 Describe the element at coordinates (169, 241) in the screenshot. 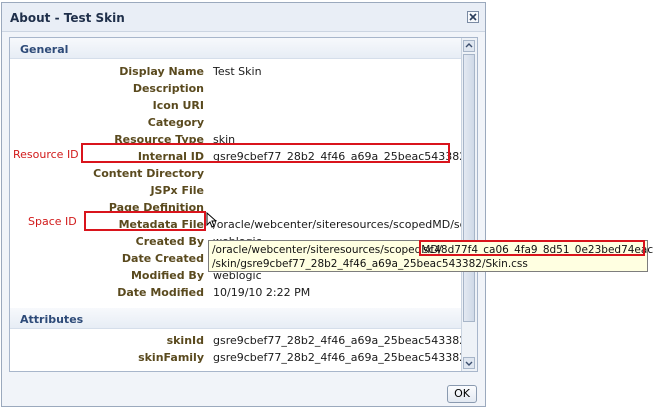

I see `field-label-created-by: Created By` at that location.